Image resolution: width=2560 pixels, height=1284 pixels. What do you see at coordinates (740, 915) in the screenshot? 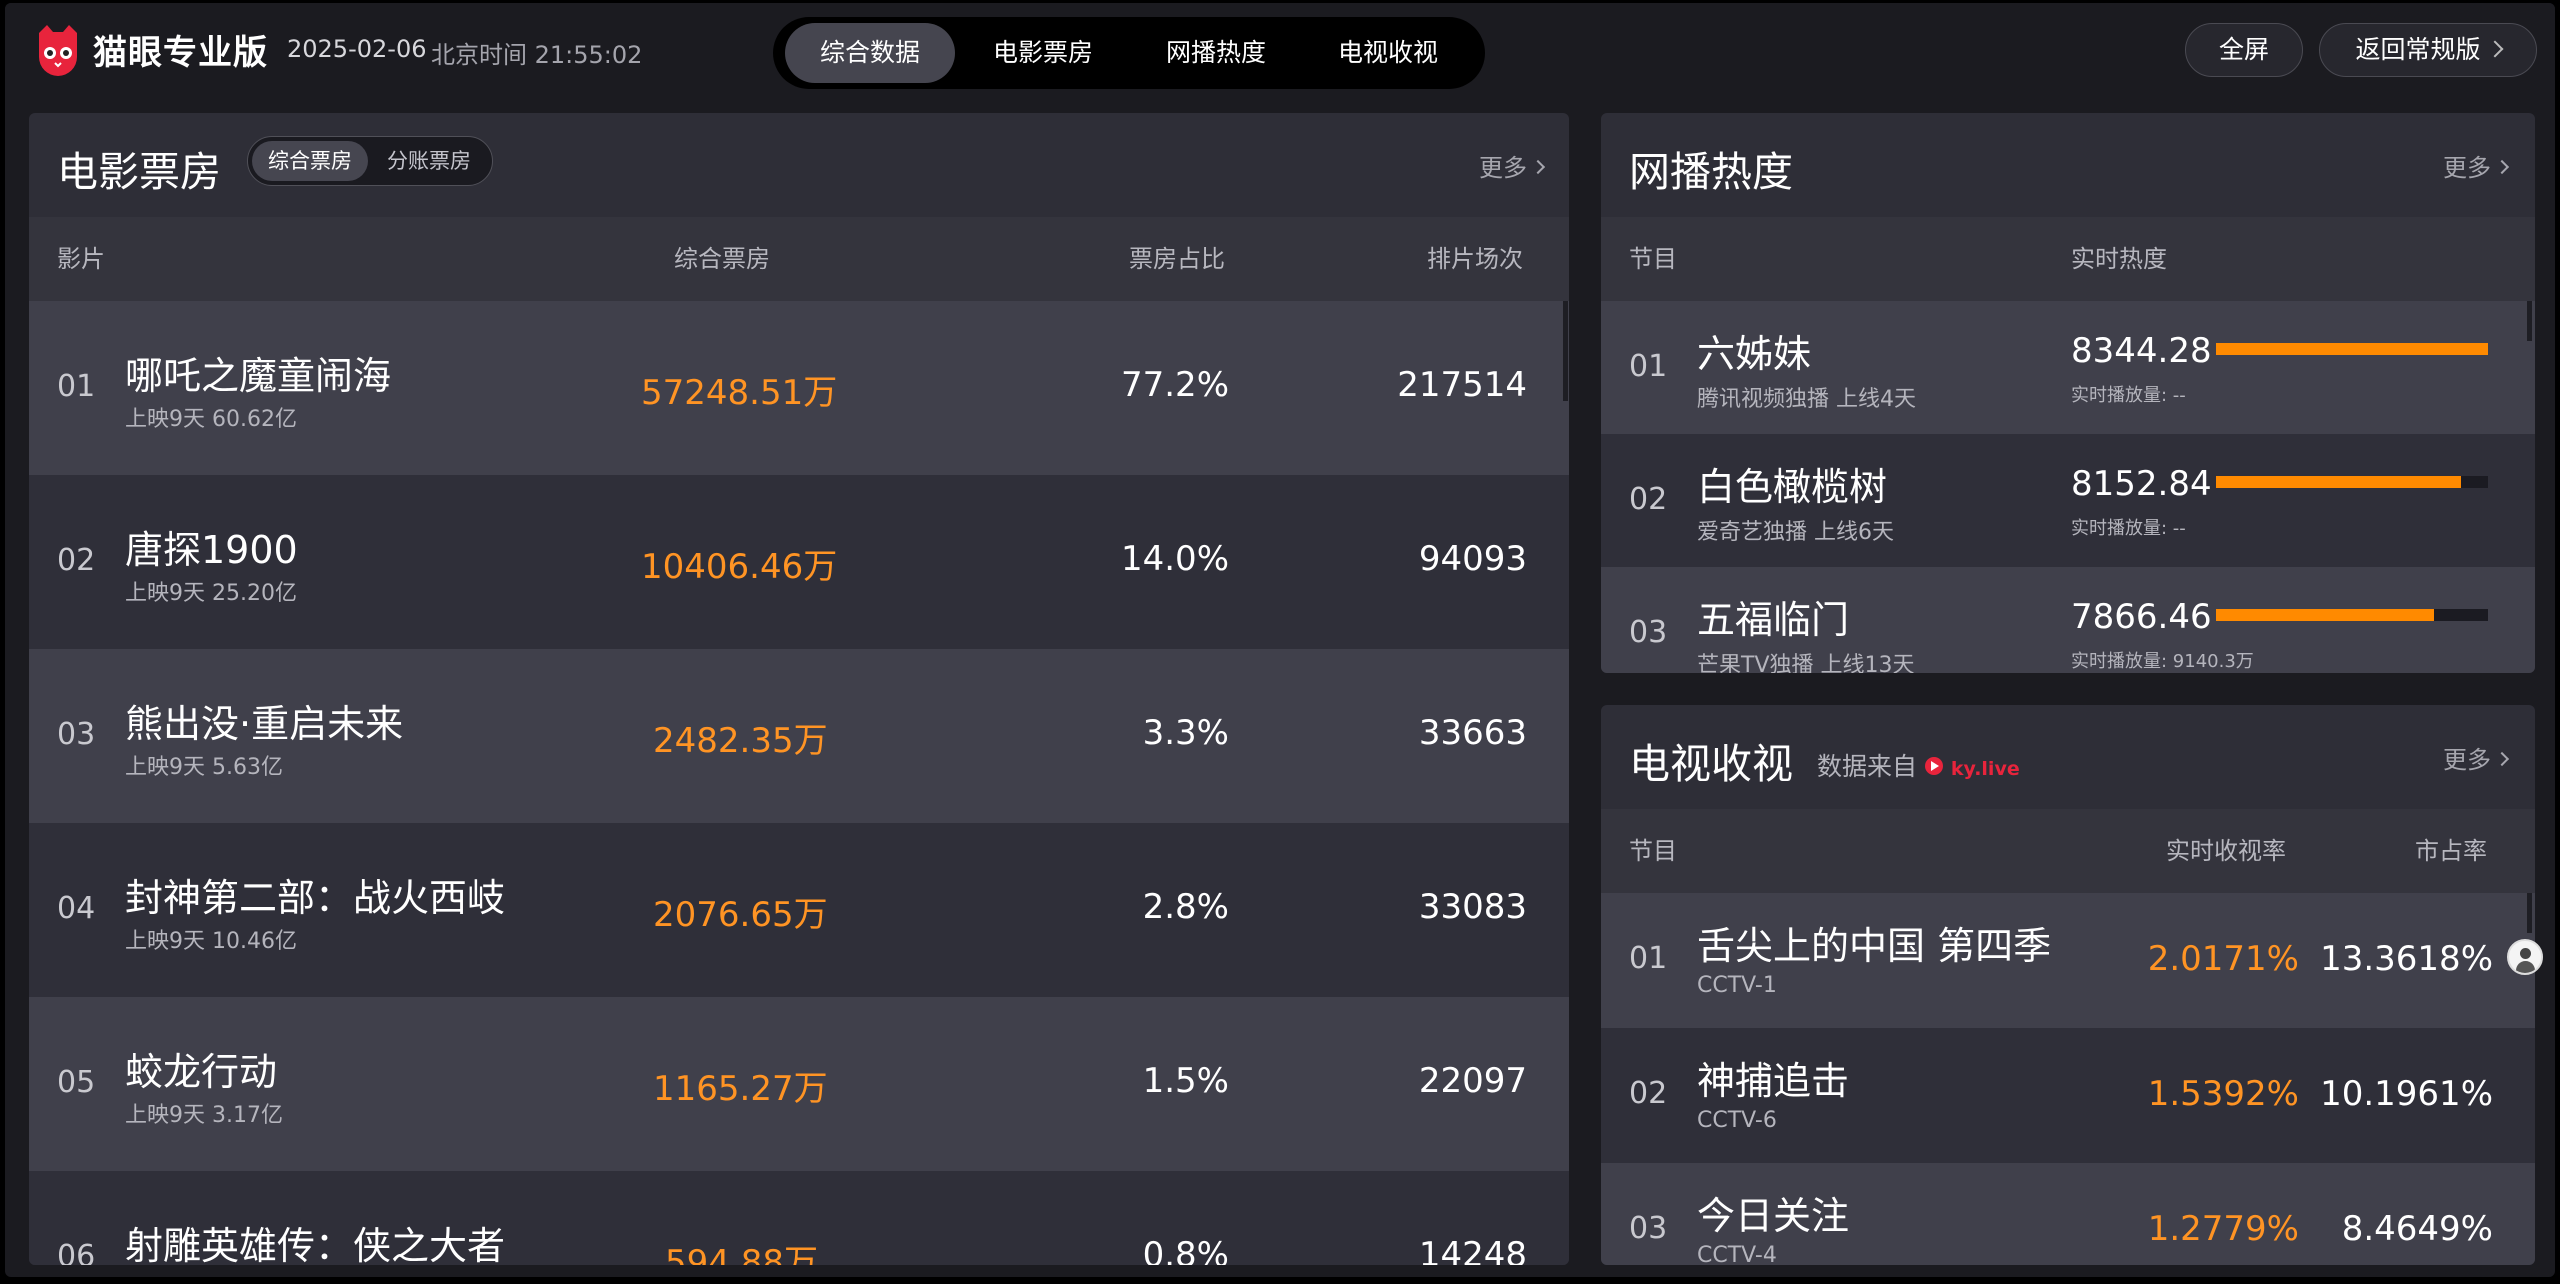
I see `box-office-value: 2076.65万` at bounding box center [740, 915].